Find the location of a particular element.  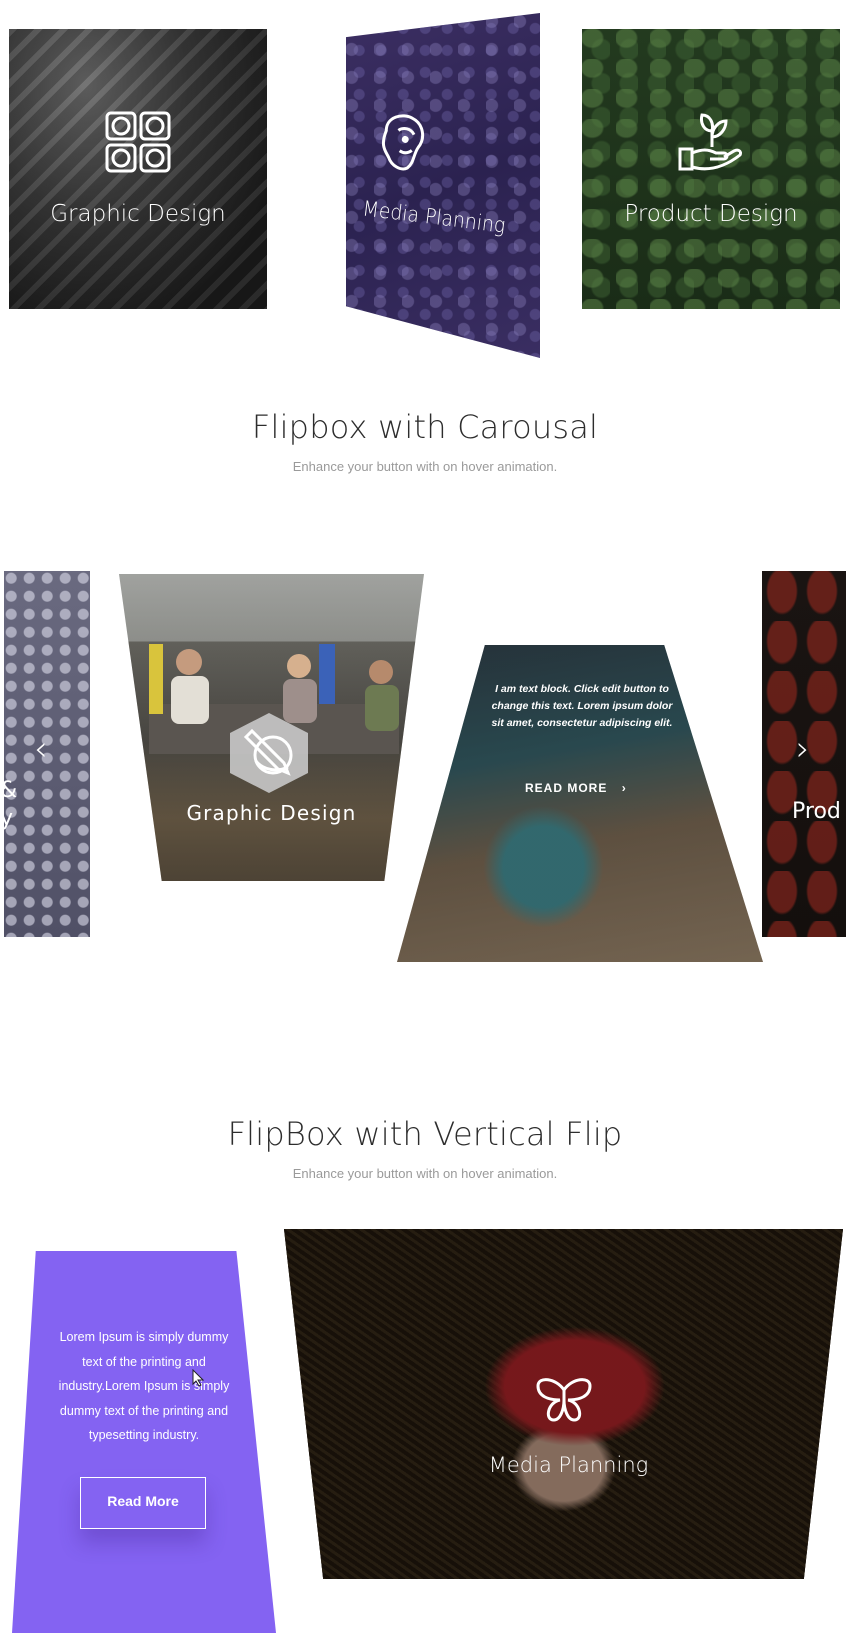

read-more-link: READ MORE › is located at coordinates (576, 788).